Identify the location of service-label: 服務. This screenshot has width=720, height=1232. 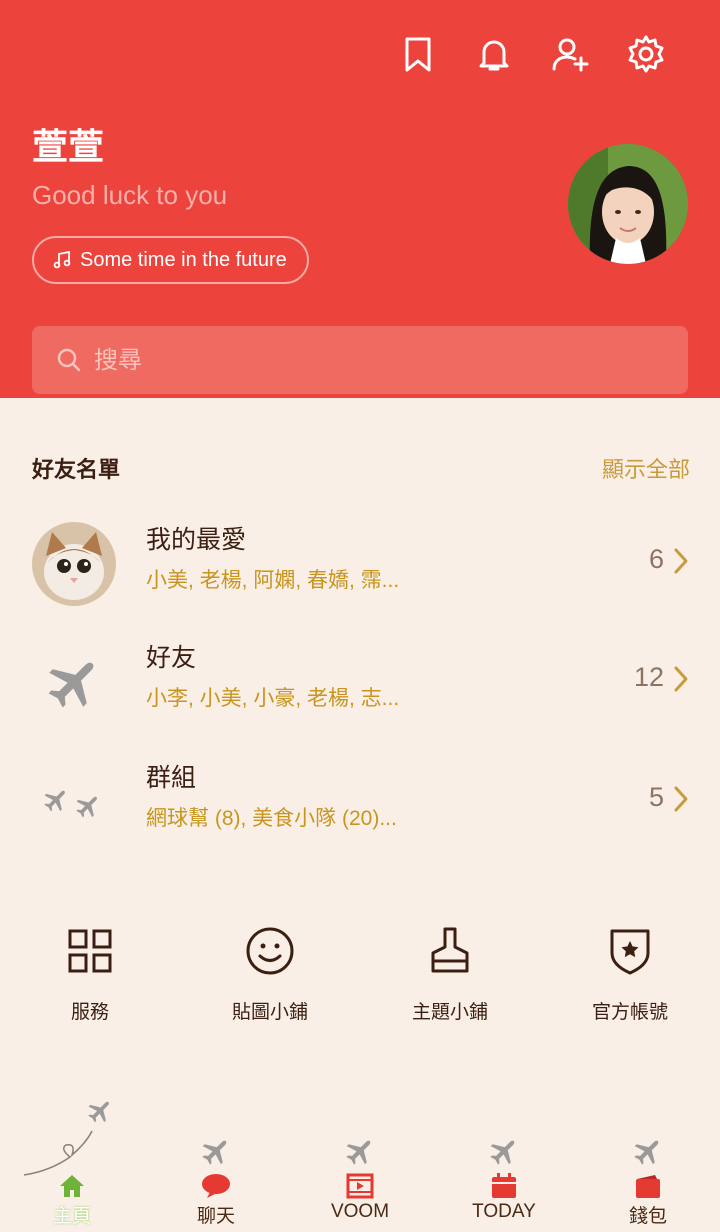
(89, 1012).